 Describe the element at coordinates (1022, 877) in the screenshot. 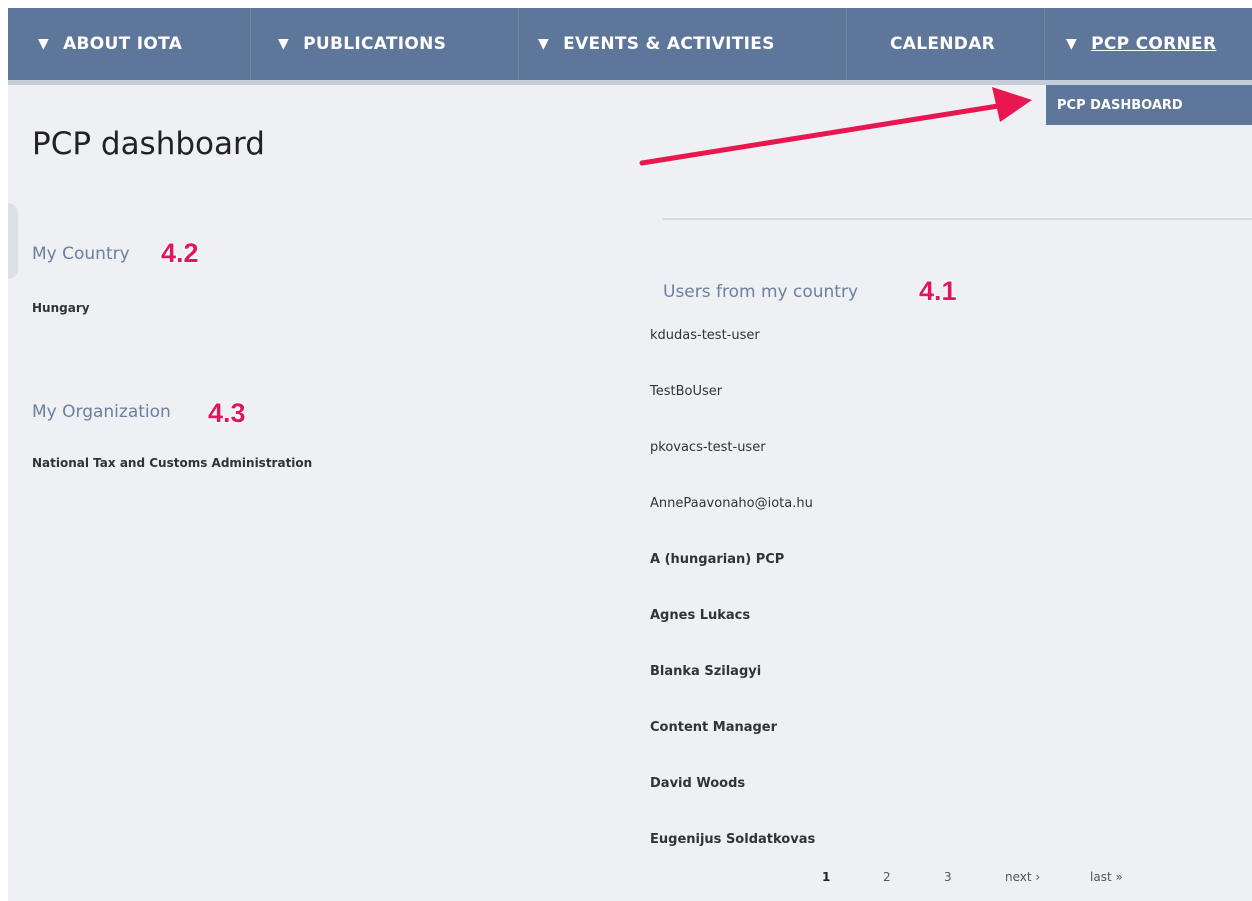

I see `pager-next: next ›` at that location.